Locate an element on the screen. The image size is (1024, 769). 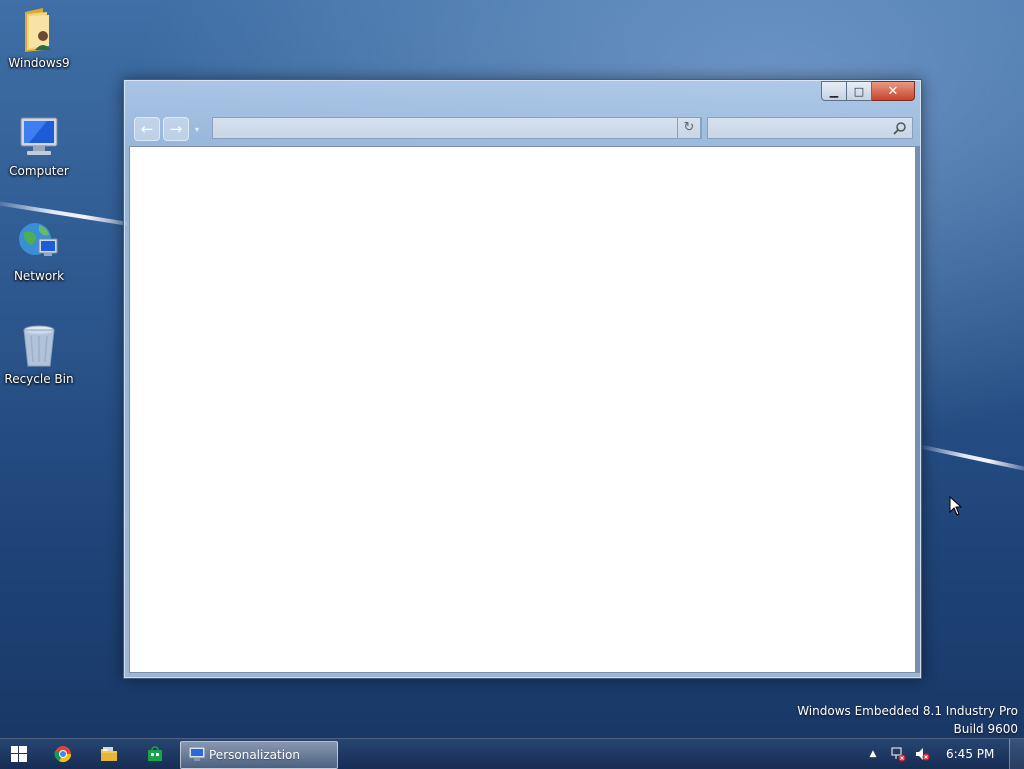
desktop-icon-recycle-bin: Recycle Bin is located at coordinates (39, 354).